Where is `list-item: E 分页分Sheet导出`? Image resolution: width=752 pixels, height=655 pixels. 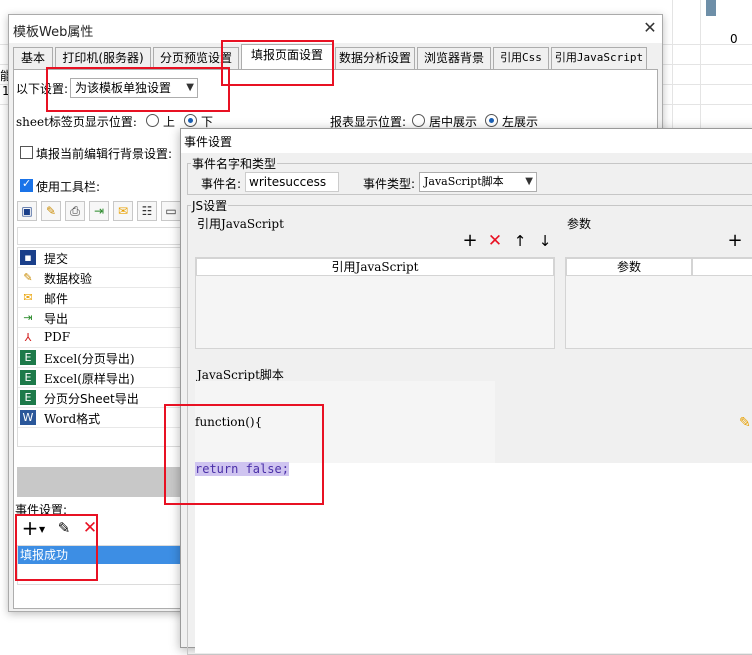 list-item: E 分页分Sheet导出 is located at coordinates (103, 398).